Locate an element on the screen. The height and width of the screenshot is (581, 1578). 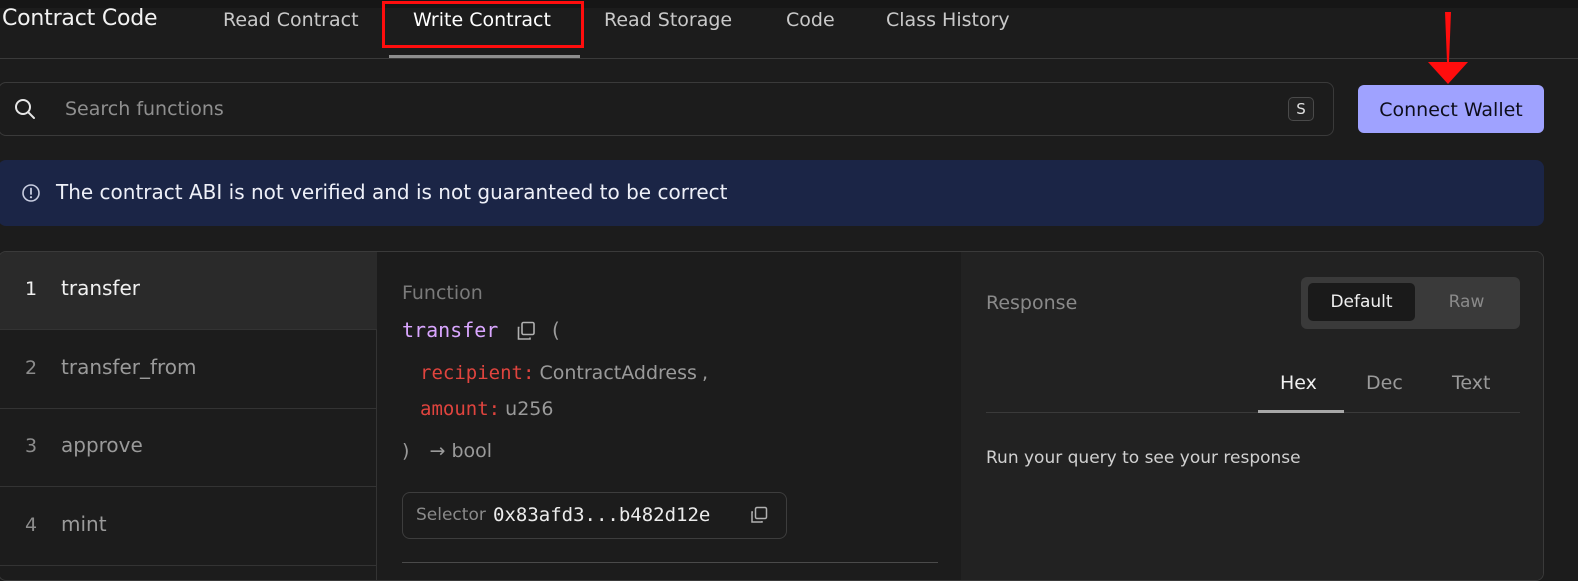
search-input is located at coordinates (655, 109).